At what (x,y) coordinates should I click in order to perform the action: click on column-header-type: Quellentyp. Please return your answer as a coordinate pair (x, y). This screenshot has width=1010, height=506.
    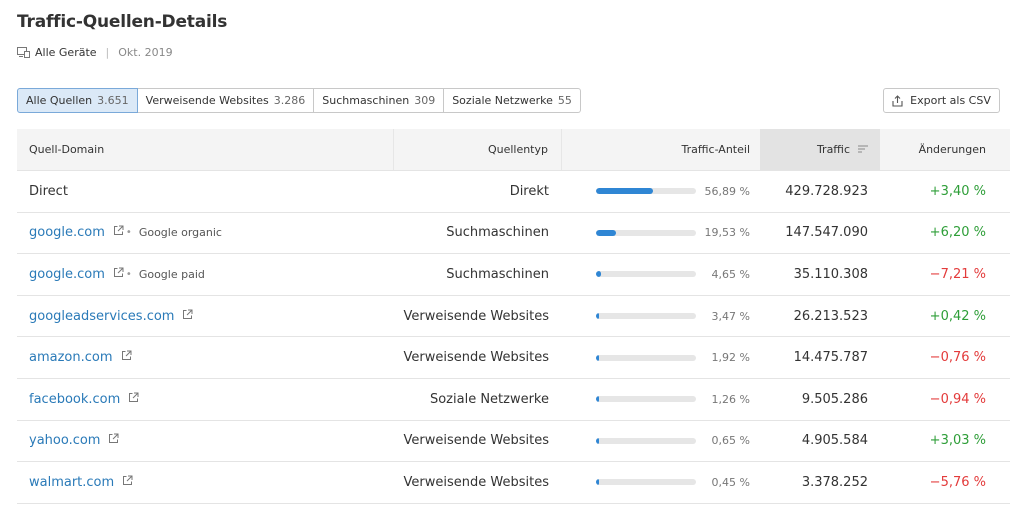
    Looking at the image, I should click on (478, 149).